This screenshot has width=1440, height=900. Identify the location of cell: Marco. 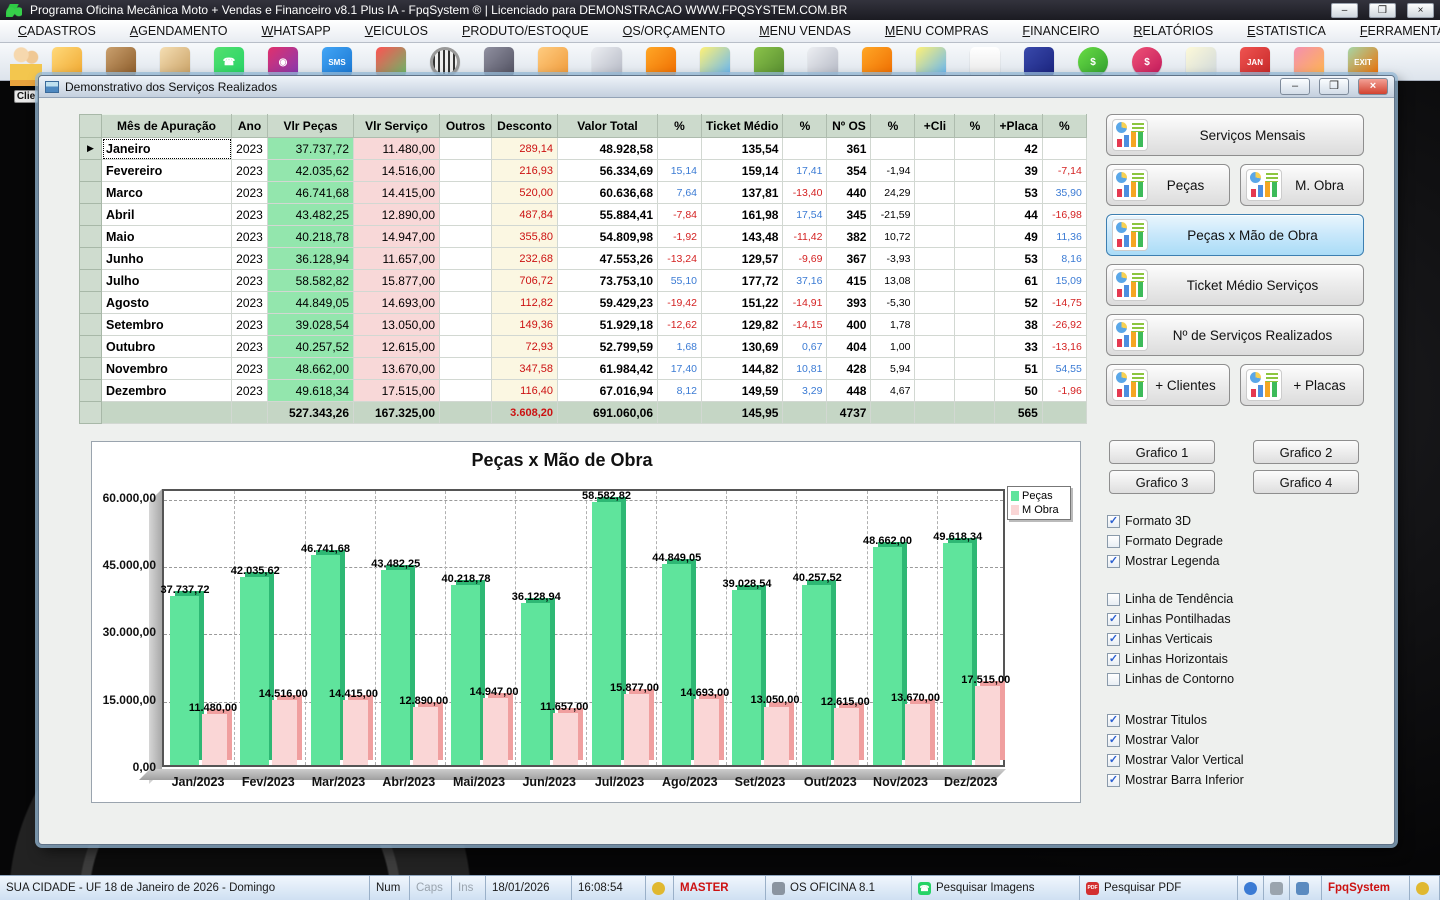
(166, 192).